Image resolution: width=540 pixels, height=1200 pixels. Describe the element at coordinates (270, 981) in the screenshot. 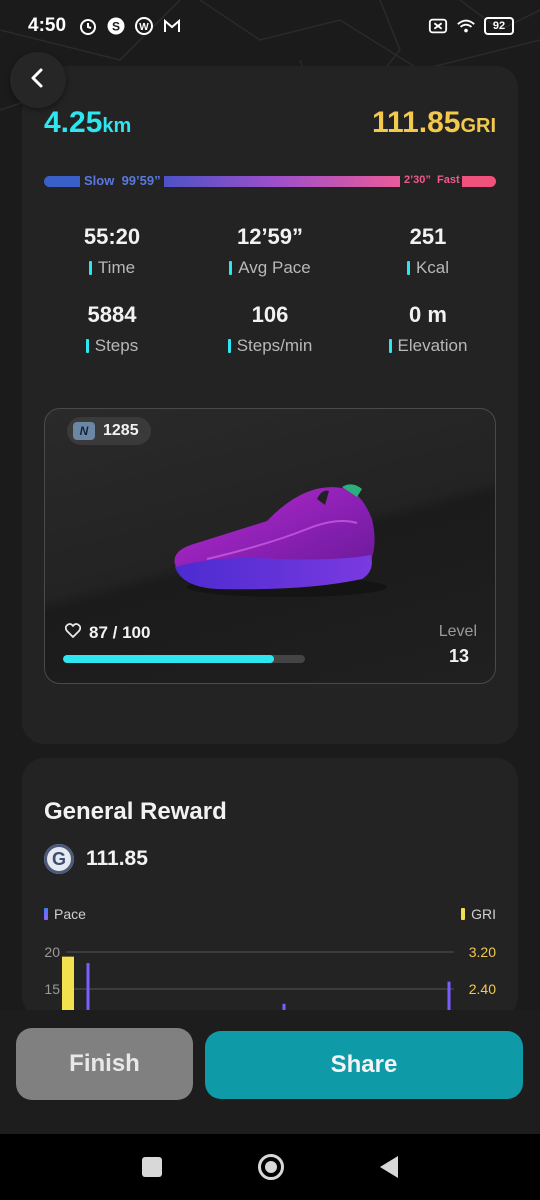

I see `pace-gri-chart: 20 15 3.20 2.40` at that location.